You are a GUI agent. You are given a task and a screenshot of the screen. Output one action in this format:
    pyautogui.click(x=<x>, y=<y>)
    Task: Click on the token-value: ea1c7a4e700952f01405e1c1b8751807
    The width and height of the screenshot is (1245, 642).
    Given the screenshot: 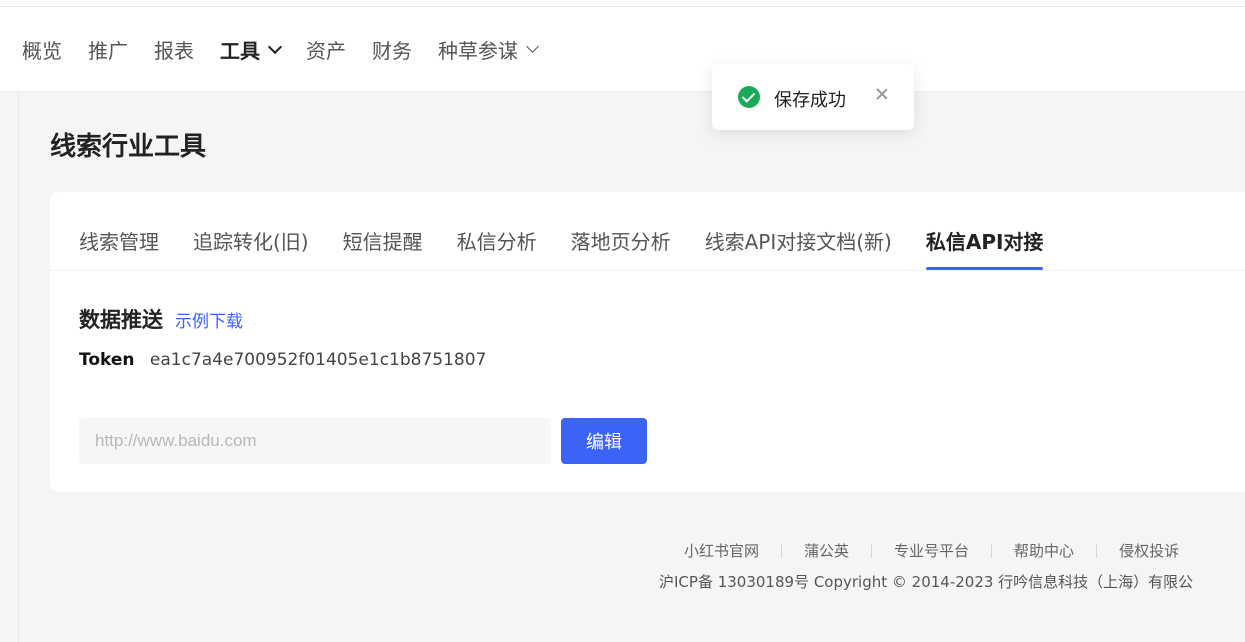 What is the action you would take?
    pyautogui.click(x=318, y=360)
    